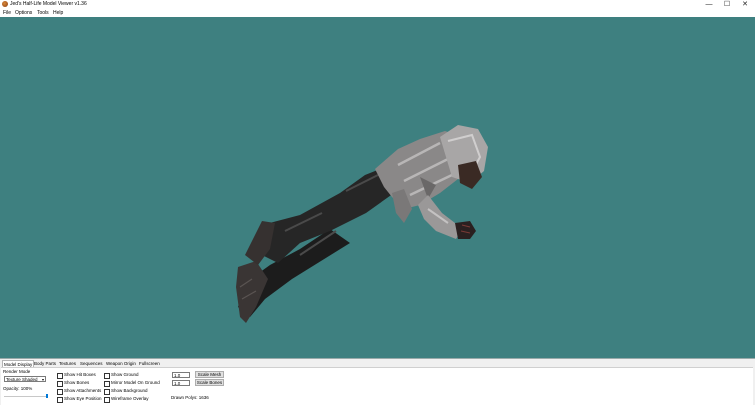 This screenshot has height=405, width=755. I want to click on show-eye-position-label: Show Eye Position, so click(83, 398).